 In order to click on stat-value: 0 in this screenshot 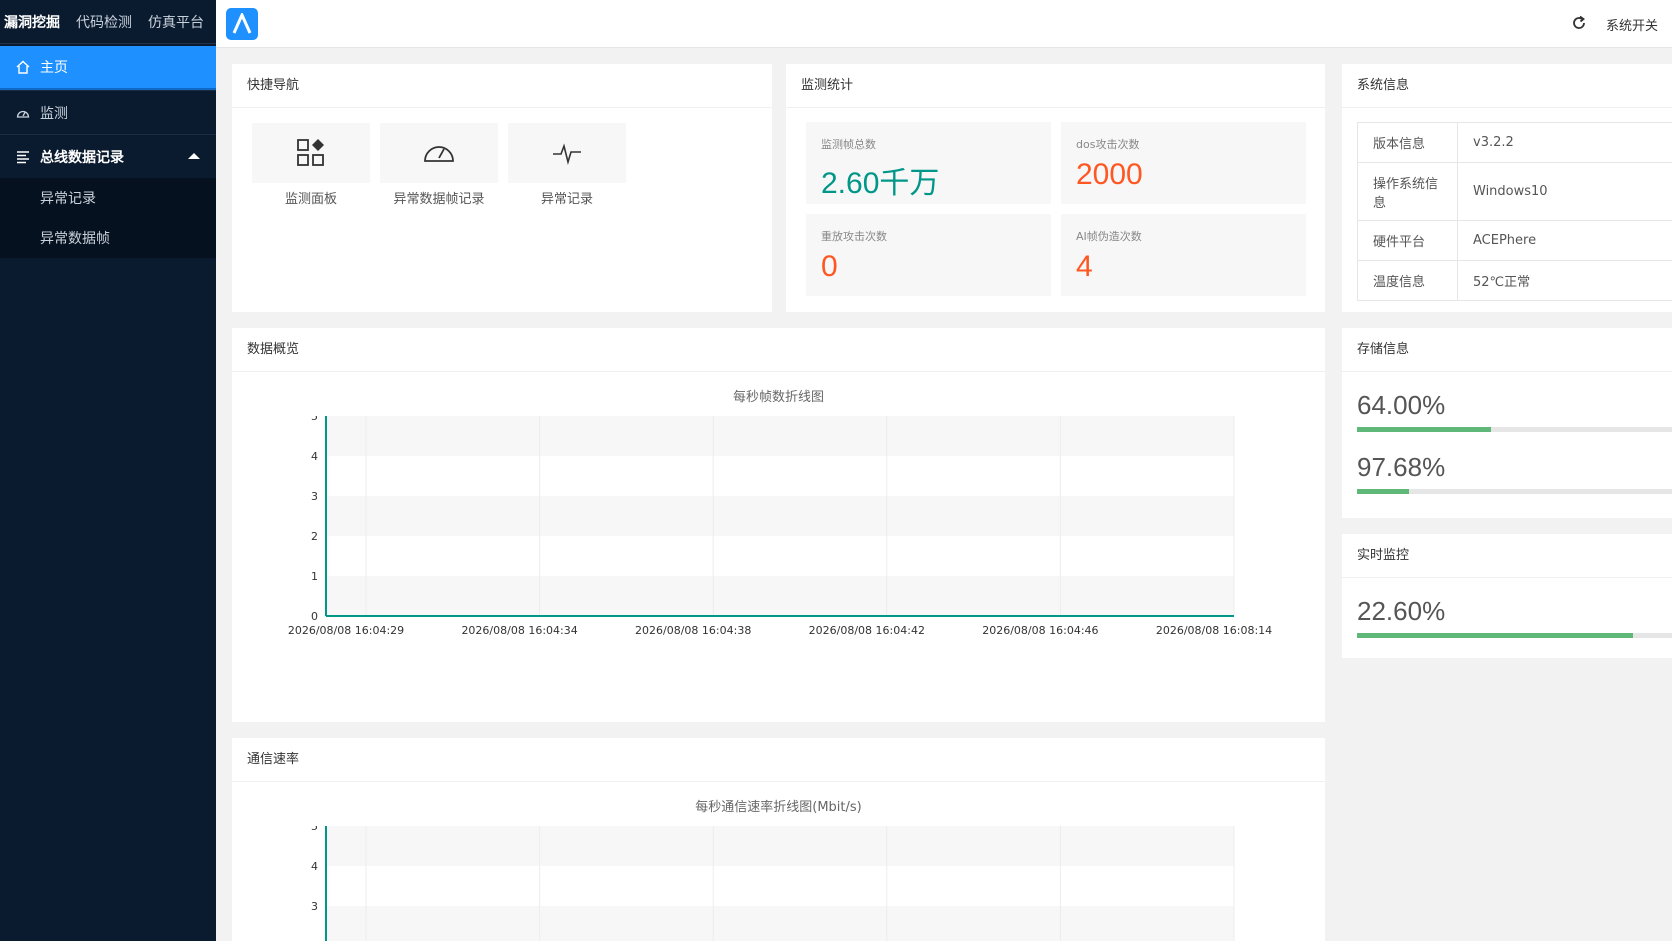, I will do `click(829, 266)`.